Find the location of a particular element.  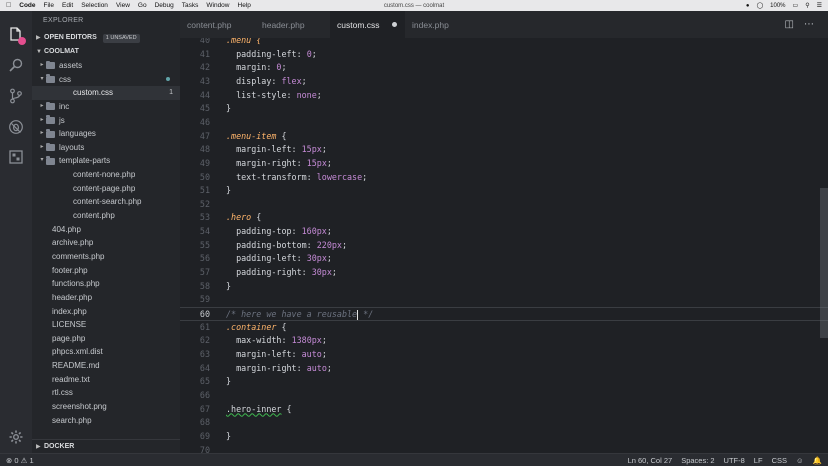

code-line: 48 margin-left: 15px; is located at coordinates (504, 150).